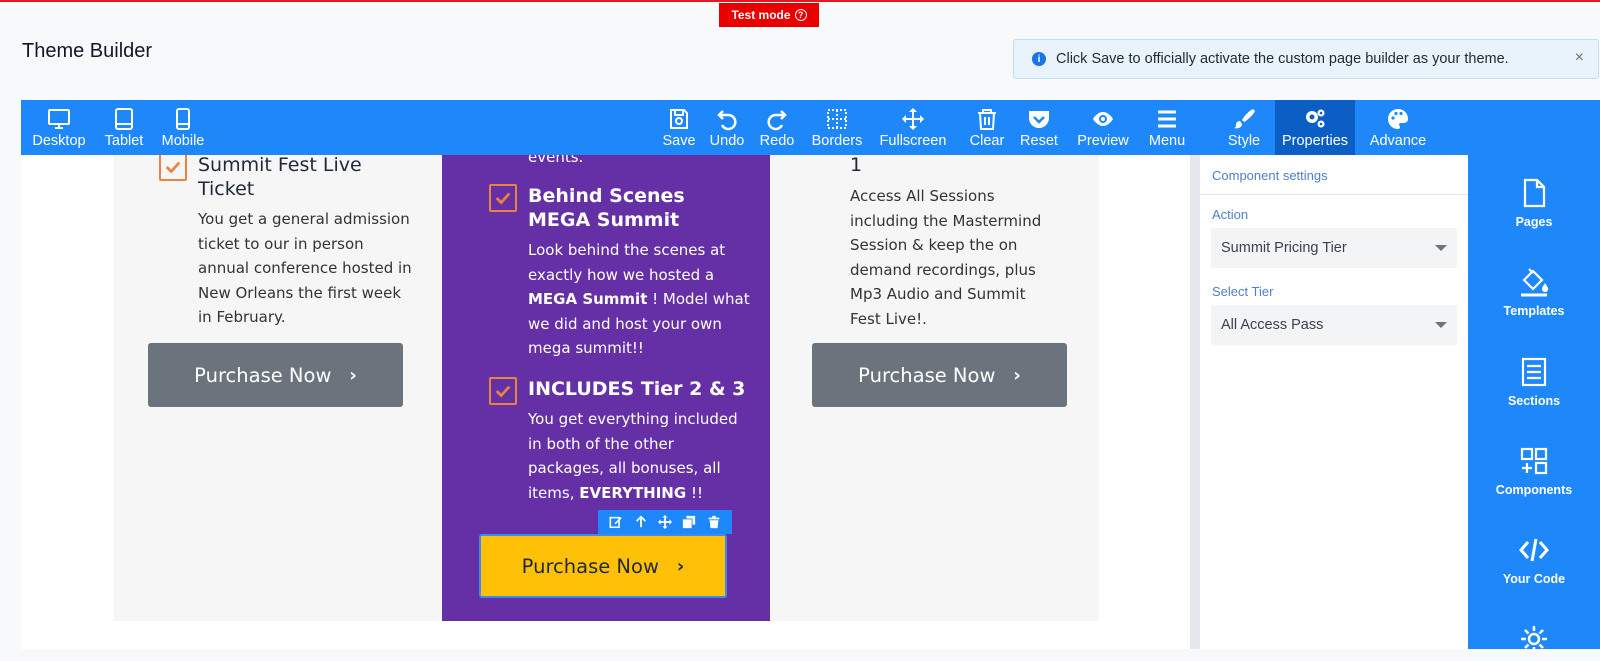 Image resolution: width=1600 pixels, height=661 pixels. Describe the element at coordinates (694, 492) in the screenshot. I see `desc-text: !!` at that location.